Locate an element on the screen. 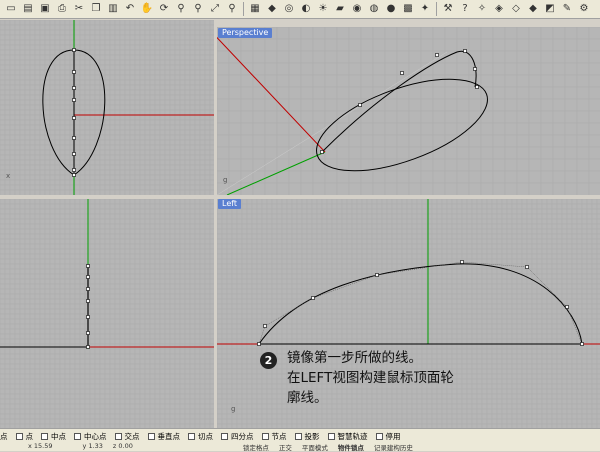 The height and width of the screenshot is (452, 600). axis-label: x is located at coordinates (8, 176).